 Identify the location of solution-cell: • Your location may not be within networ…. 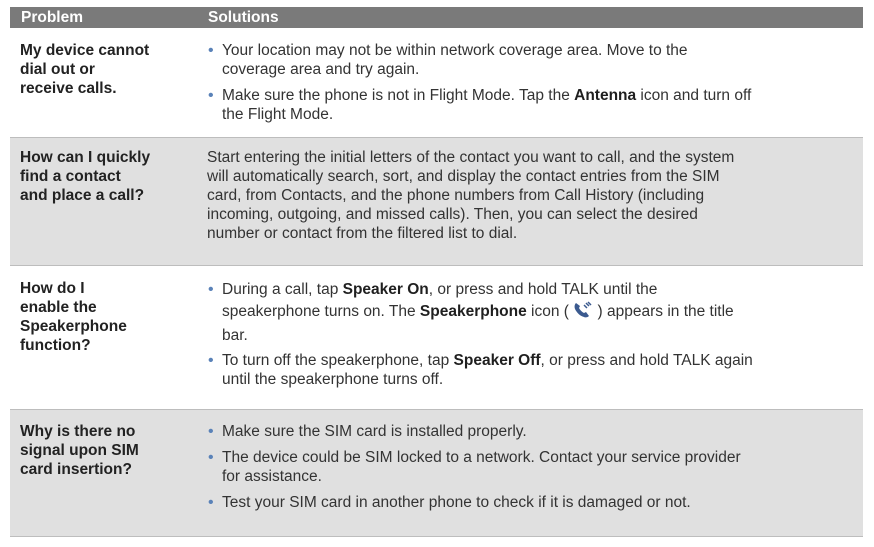
(535, 89).